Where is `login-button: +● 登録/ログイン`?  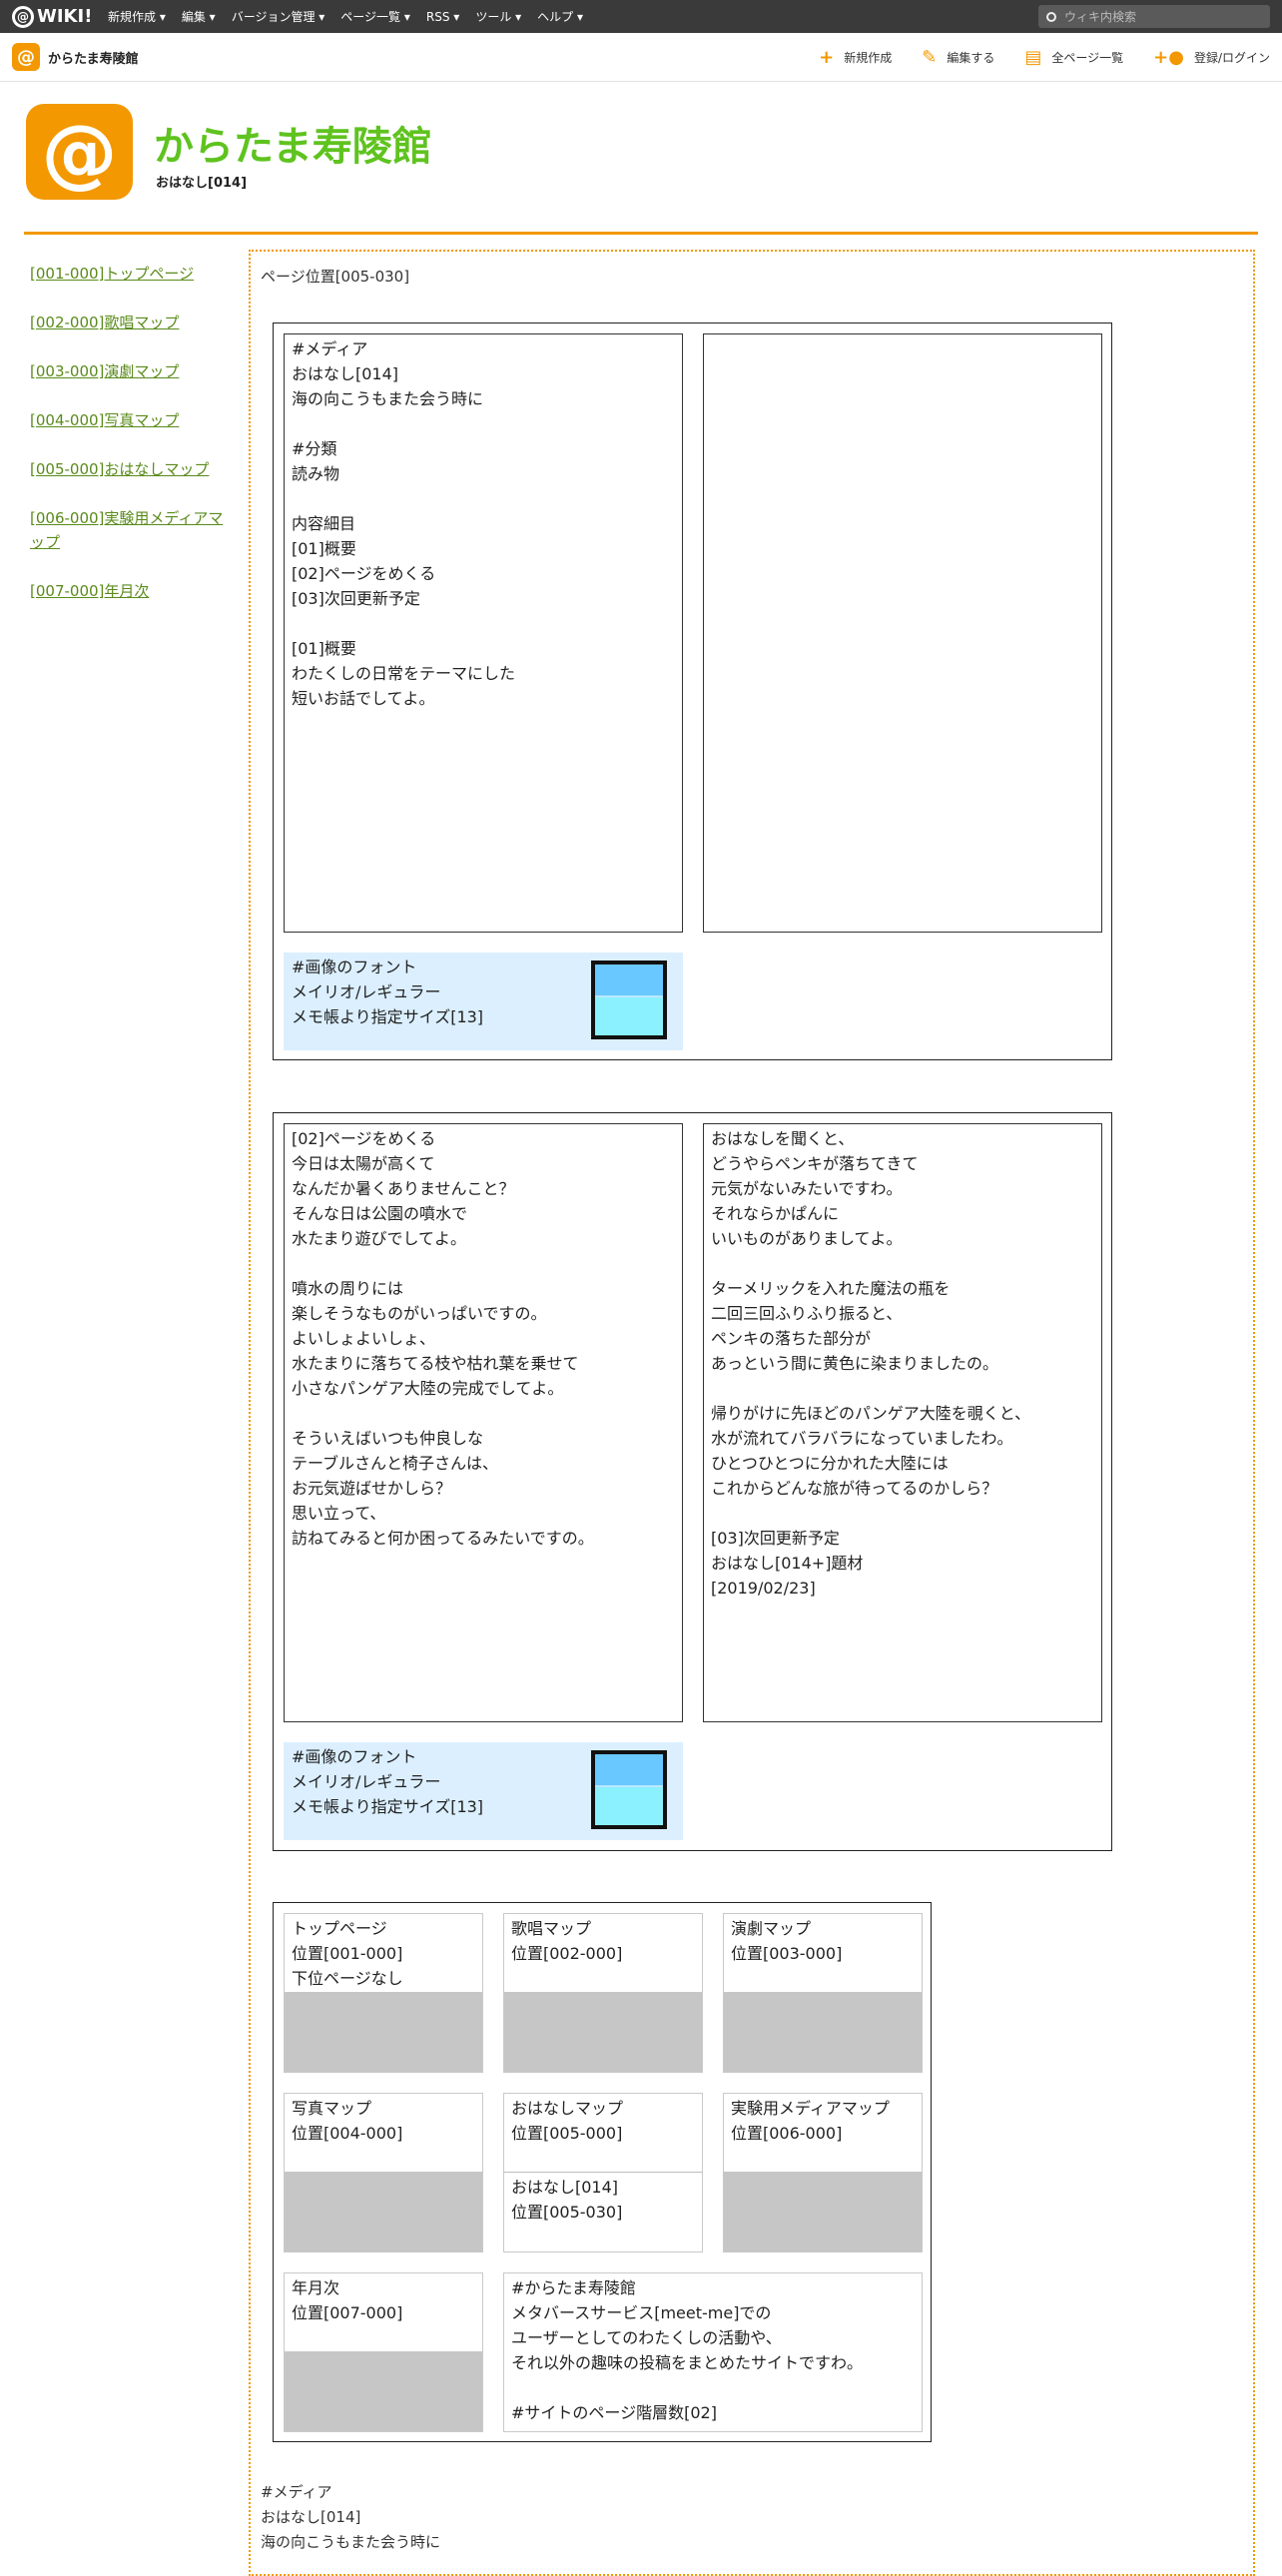
login-button: +● 登録/ログイン is located at coordinates (1211, 57).